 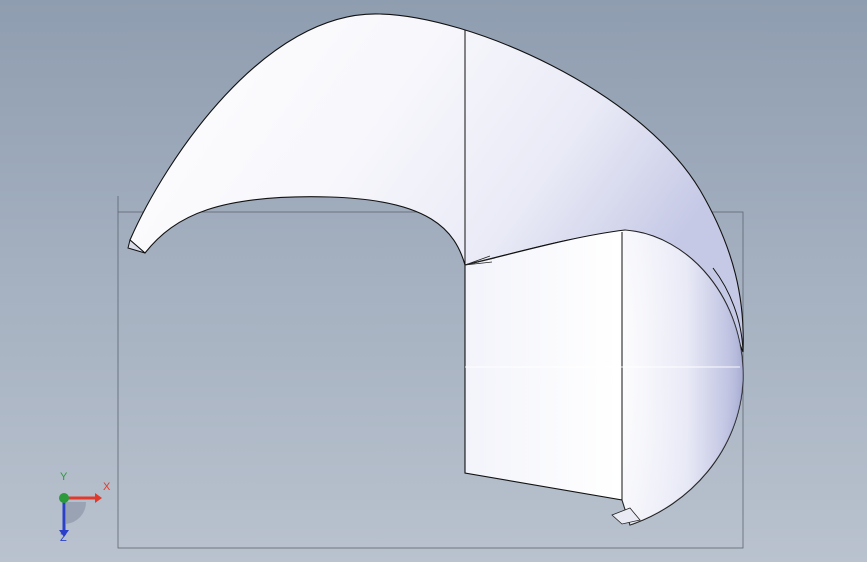 I want to click on triad-z-label: Z, so click(x=63, y=538).